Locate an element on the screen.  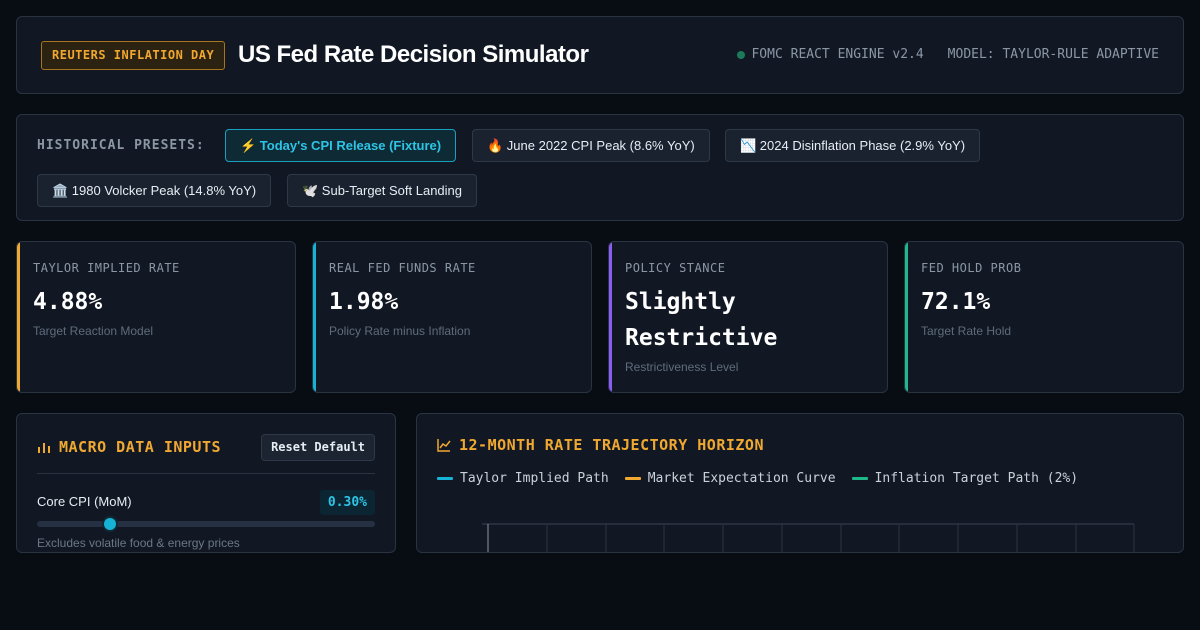
card-value: Slightly Restrictive is located at coordinates (701, 320).